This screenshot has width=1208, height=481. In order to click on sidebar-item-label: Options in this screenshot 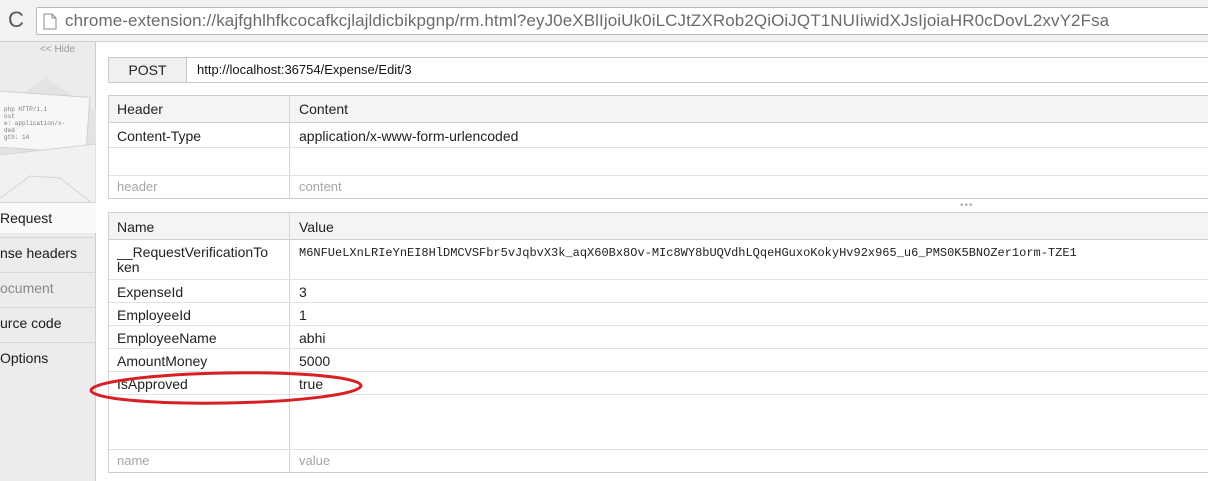, I will do `click(24, 358)`.